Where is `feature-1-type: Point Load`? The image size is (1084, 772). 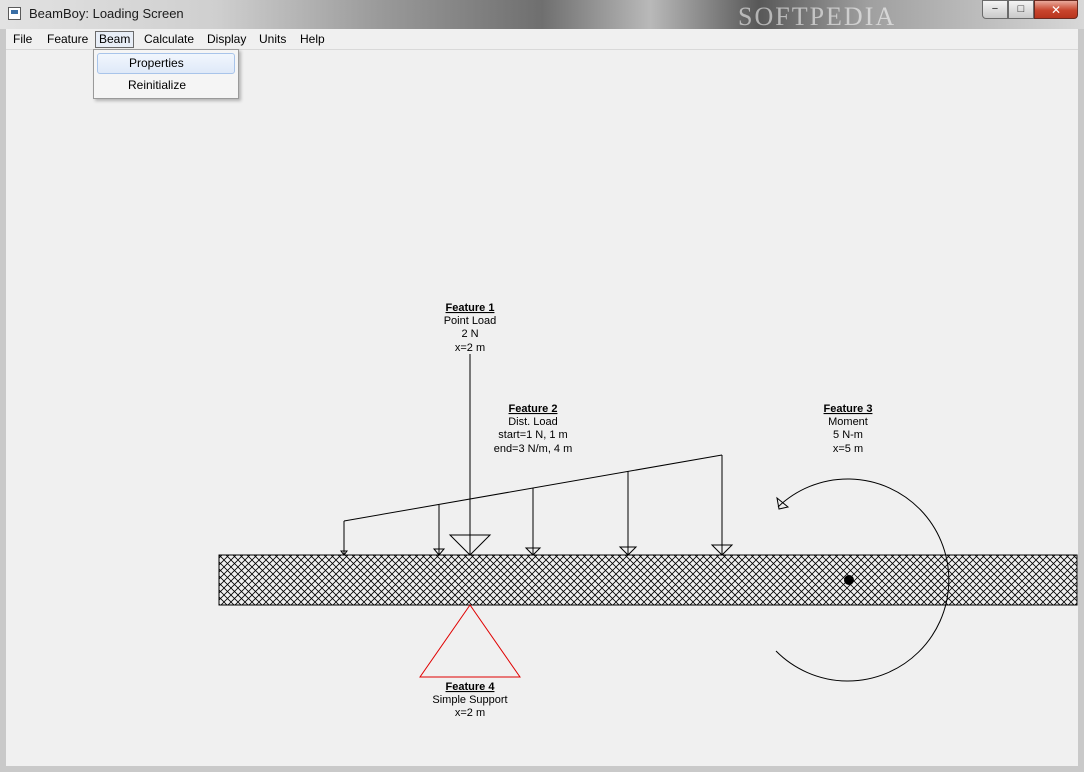
feature-1-type: Point Load is located at coordinates (470, 321).